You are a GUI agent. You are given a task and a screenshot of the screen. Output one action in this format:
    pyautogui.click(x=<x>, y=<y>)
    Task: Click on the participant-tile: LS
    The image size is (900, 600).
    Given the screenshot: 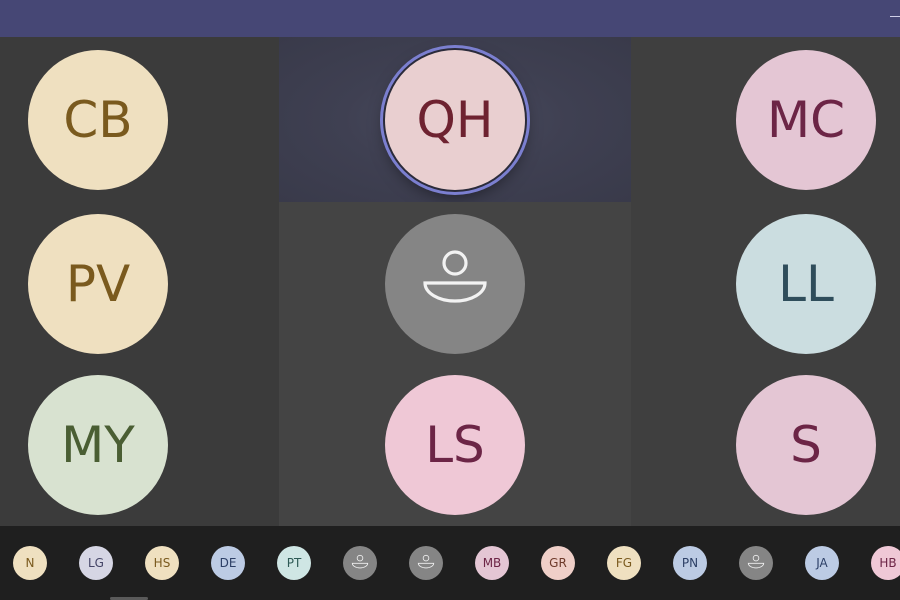 What is the action you would take?
    pyautogui.click(x=455, y=445)
    